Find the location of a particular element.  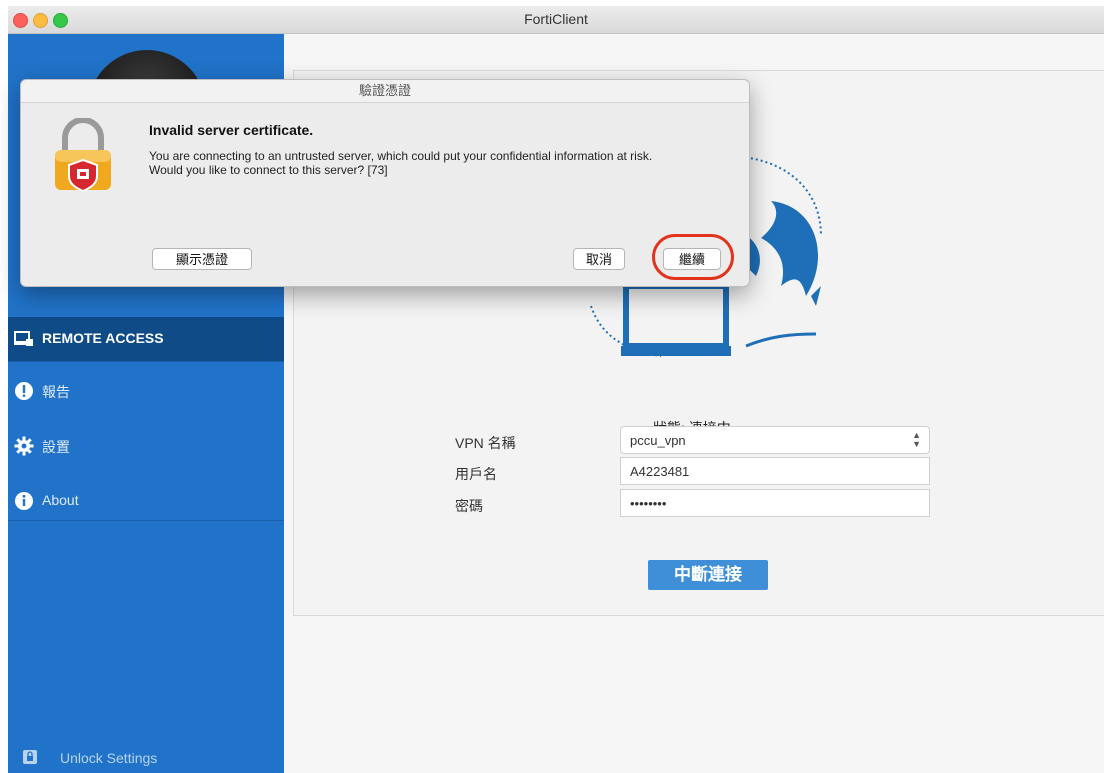

cancel-button: 取消 is located at coordinates (599, 259).